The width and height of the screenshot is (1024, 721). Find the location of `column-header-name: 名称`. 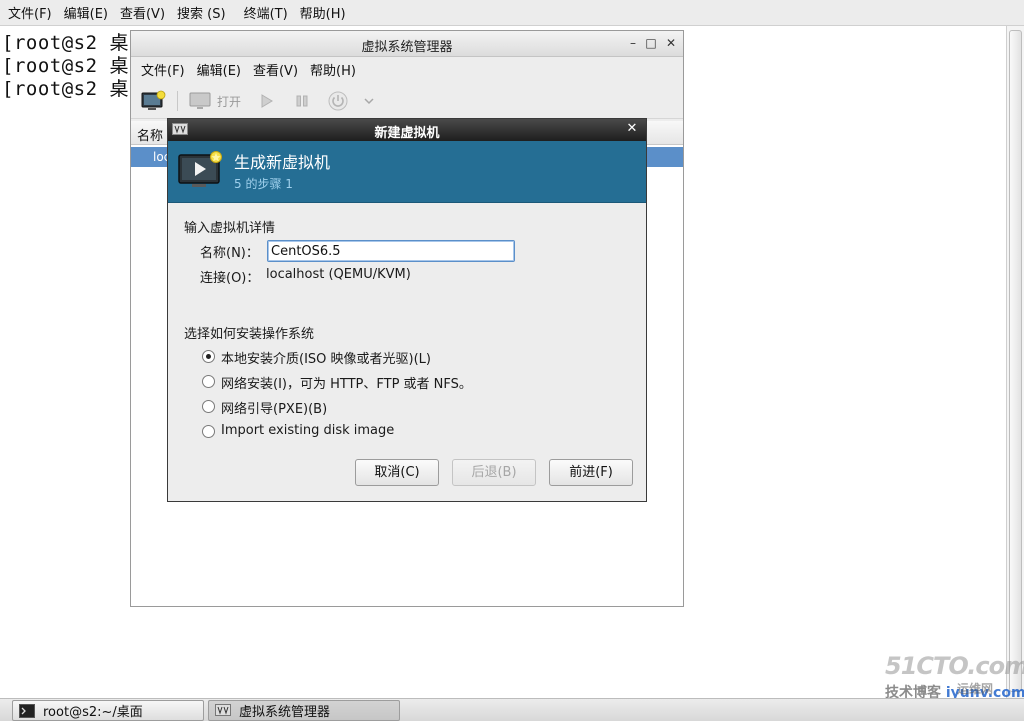

column-header-name: 名称 is located at coordinates (150, 134).